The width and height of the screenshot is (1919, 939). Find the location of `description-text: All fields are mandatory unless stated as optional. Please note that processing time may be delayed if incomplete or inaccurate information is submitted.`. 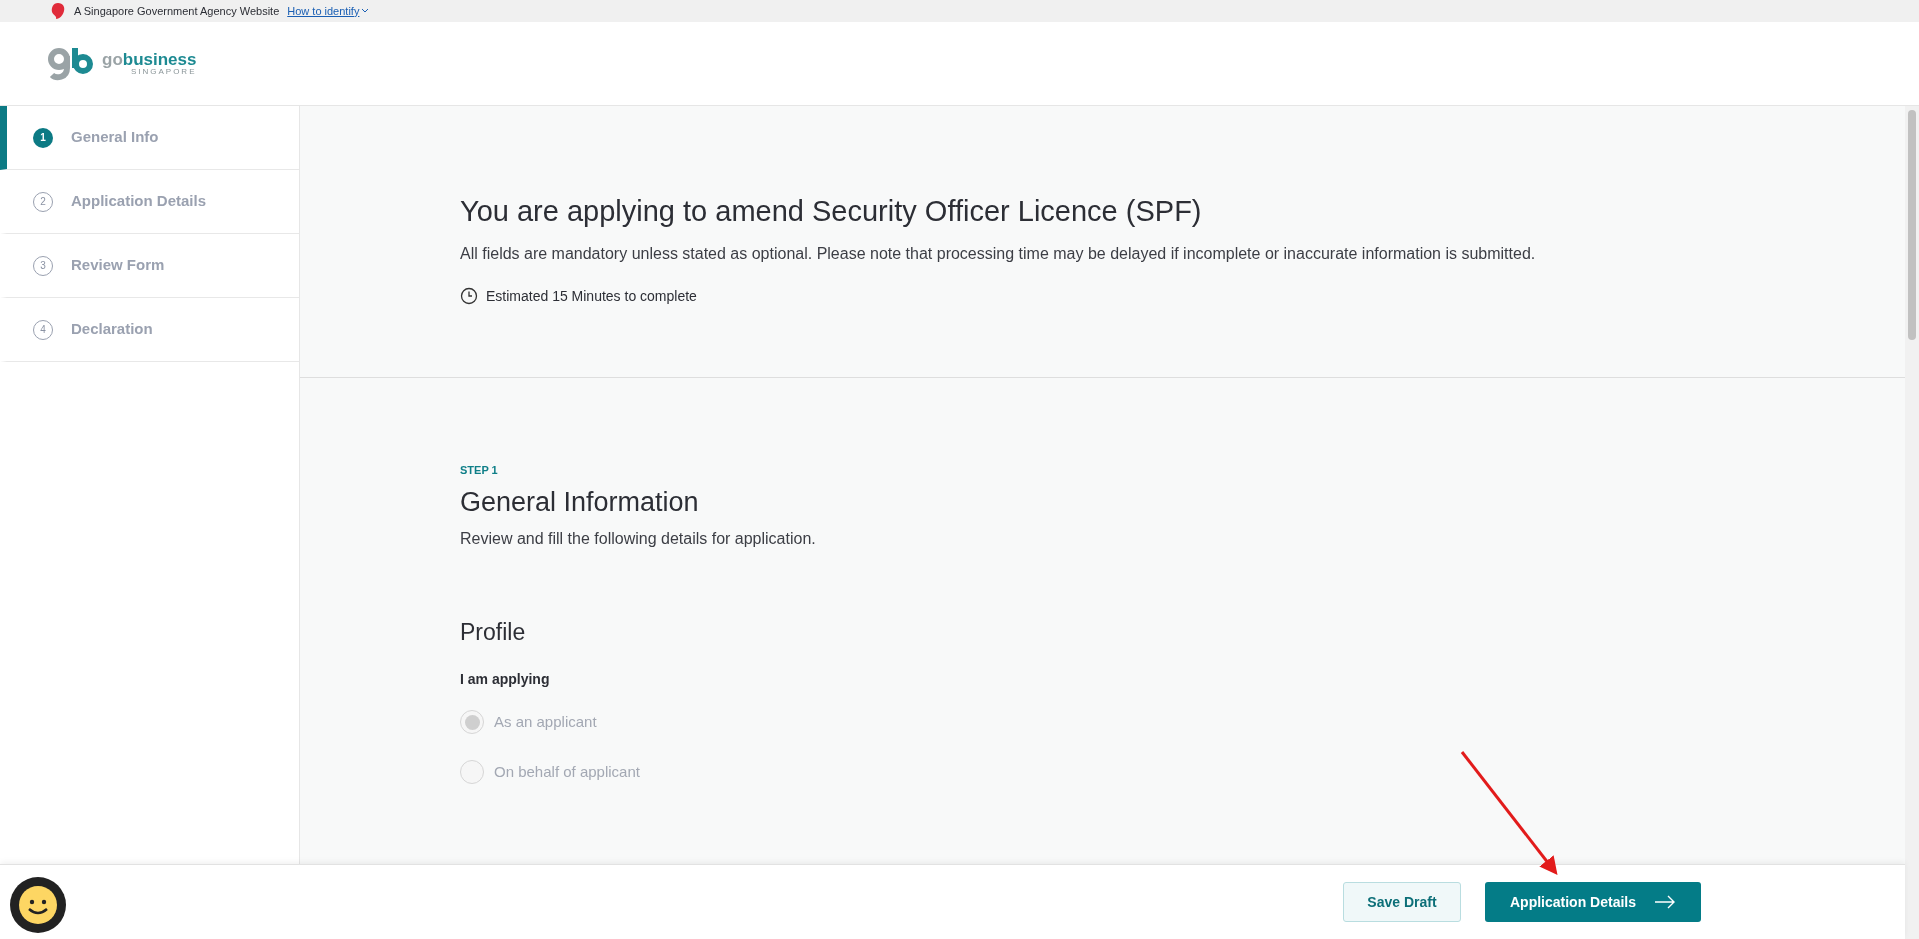

description-text: All fields are mandatory unless stated as optional. Please note that processing time may be delayed if incomplete or inaccurate information is submitted. is located at coordinates (998, 253).